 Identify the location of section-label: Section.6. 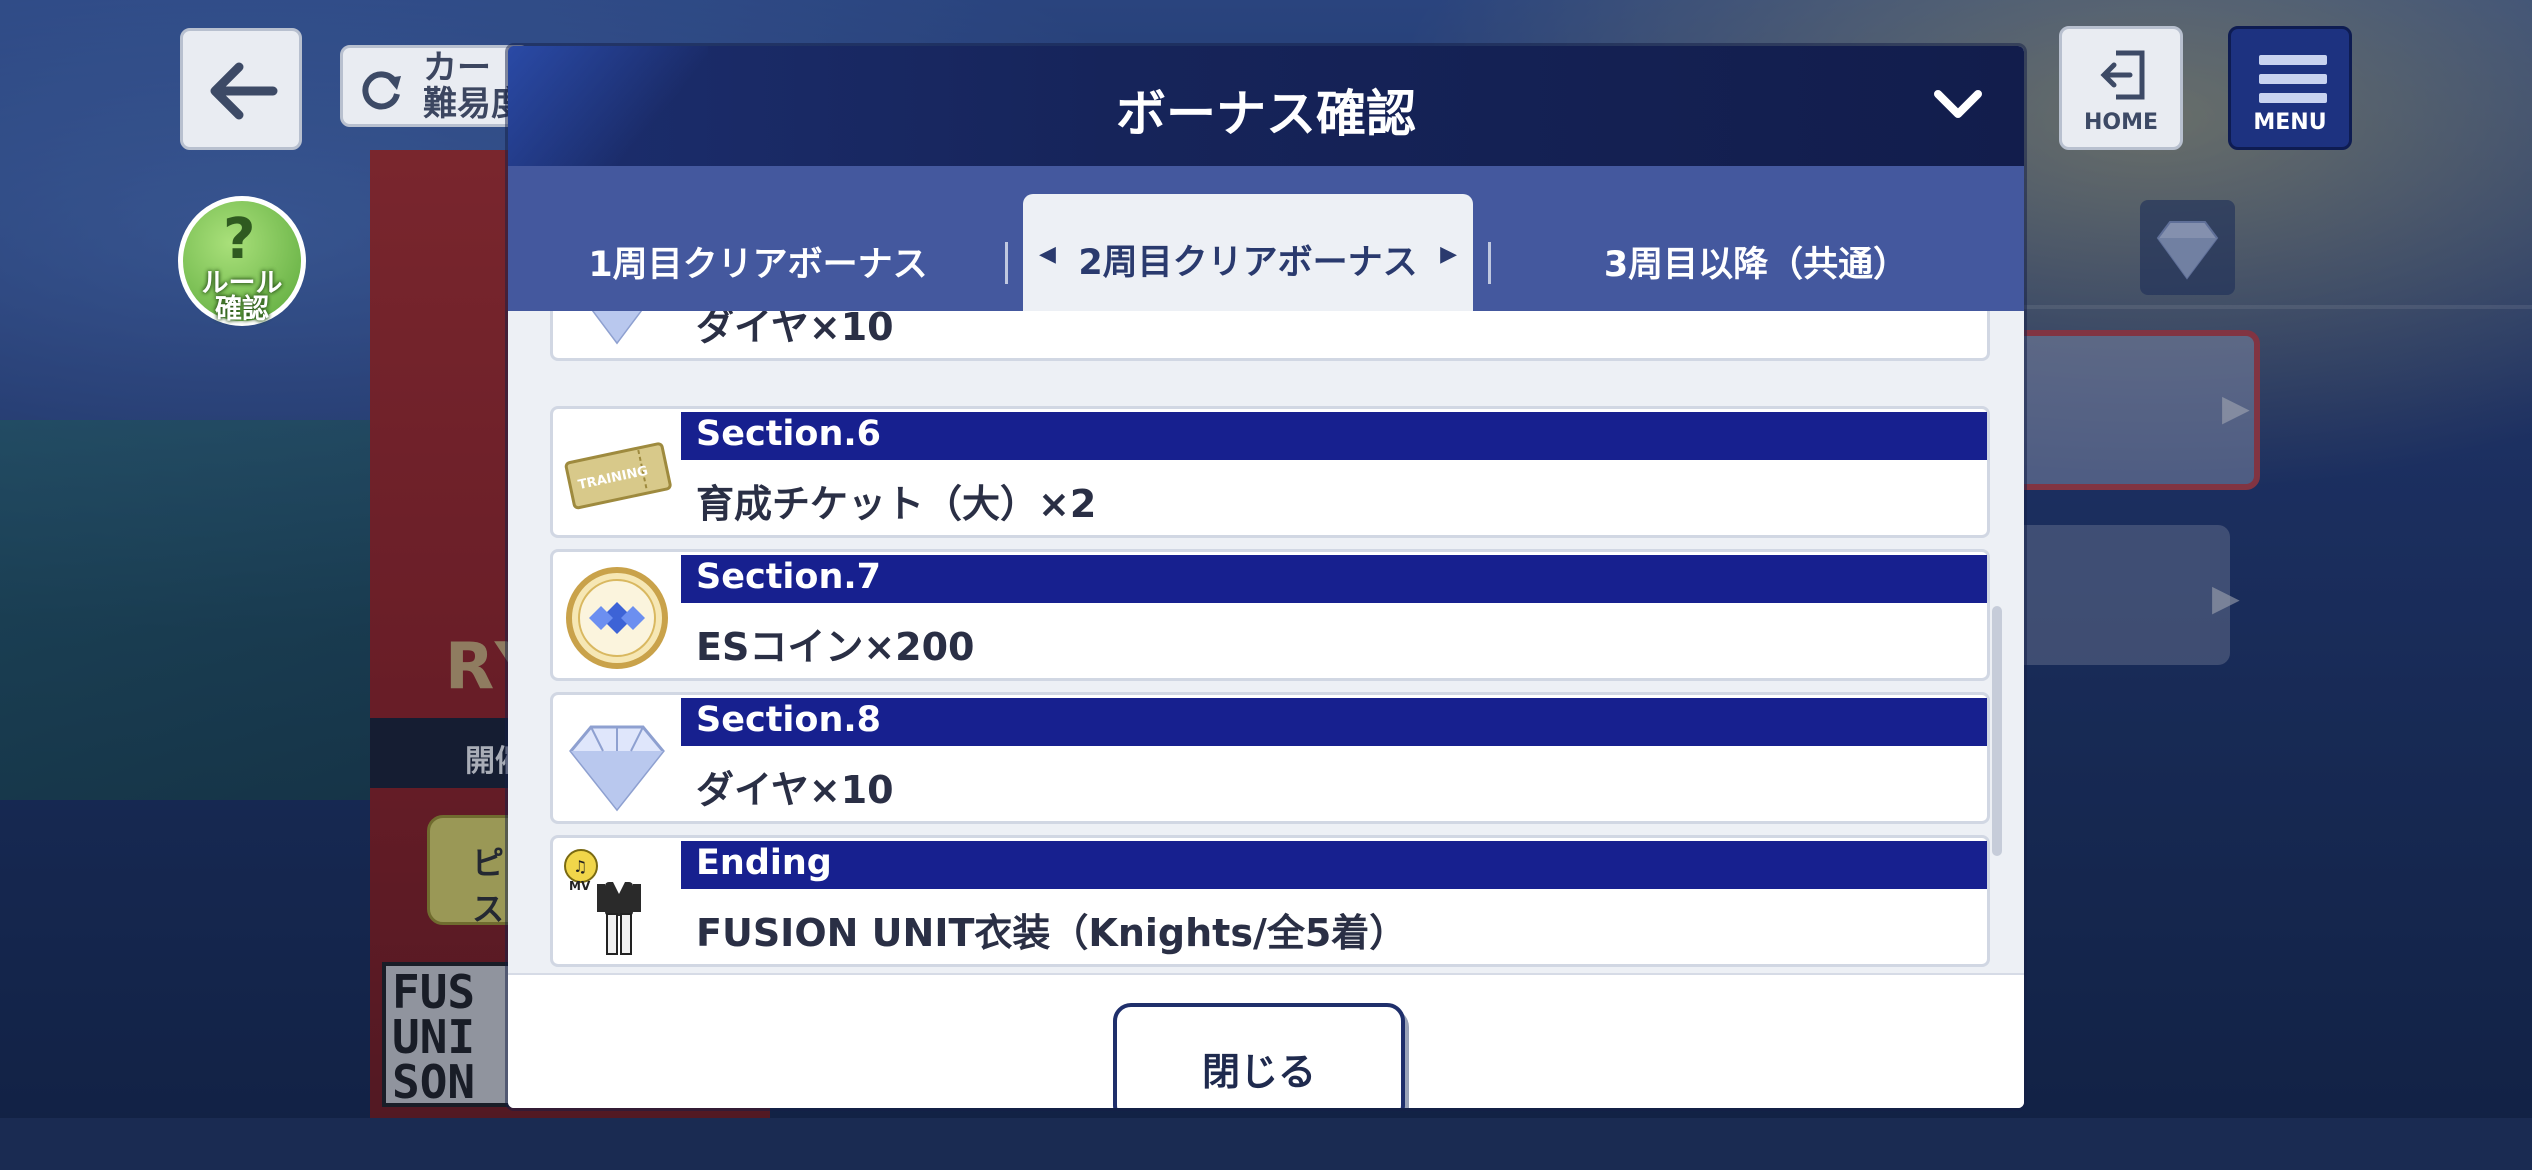
(1334, 436).